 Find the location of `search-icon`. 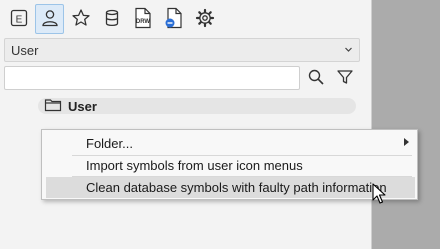

search-icon is located at coordinates (316, 78).